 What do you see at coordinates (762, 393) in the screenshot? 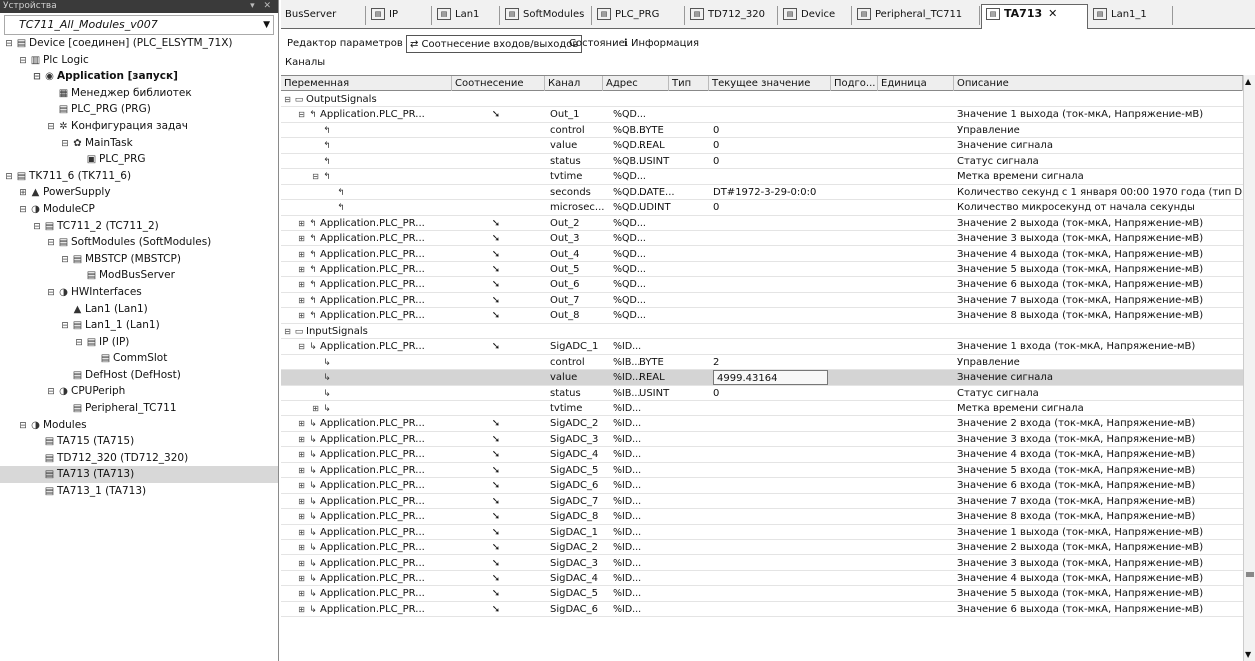
I see `table-row: ↳ status %IB... USINT 0 Статус сигнала` at bounding box center [762, 393].